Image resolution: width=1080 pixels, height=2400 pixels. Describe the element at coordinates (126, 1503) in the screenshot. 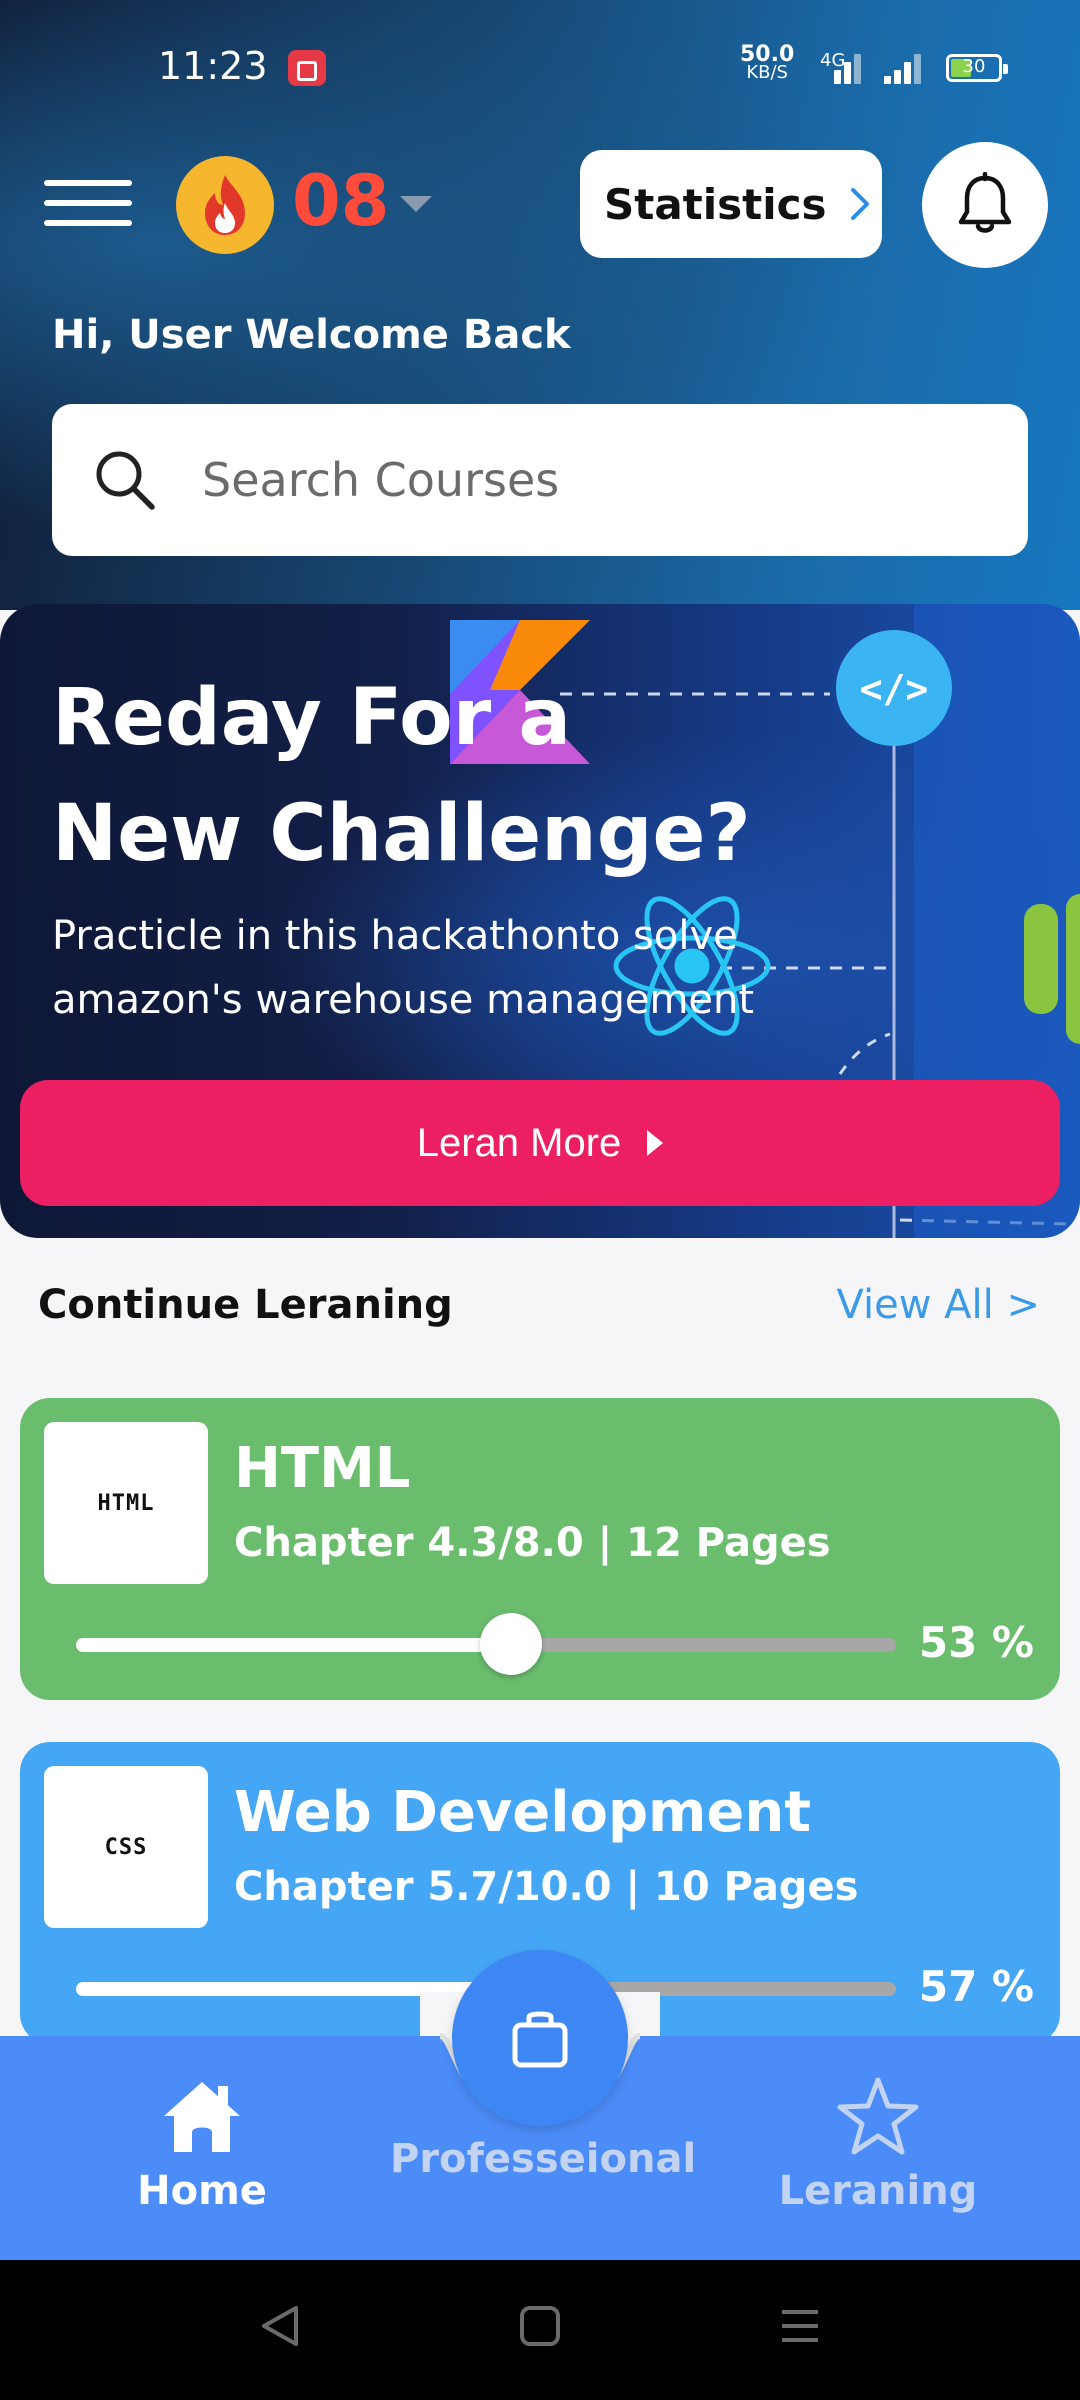

I see `html-course-thumbnail: HTML` at that location.